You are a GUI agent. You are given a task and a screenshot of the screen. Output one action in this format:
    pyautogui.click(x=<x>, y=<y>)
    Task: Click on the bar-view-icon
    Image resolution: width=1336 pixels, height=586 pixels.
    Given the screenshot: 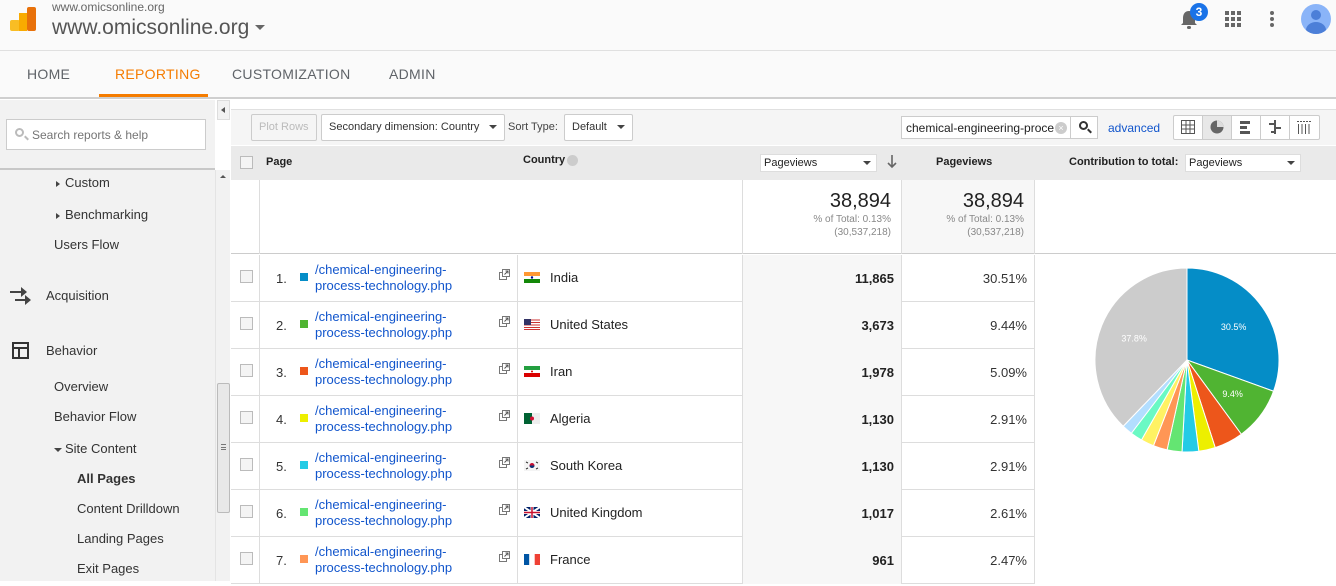 What is the action you would take?
    pyautogui.click(x=1246, y=127)
    